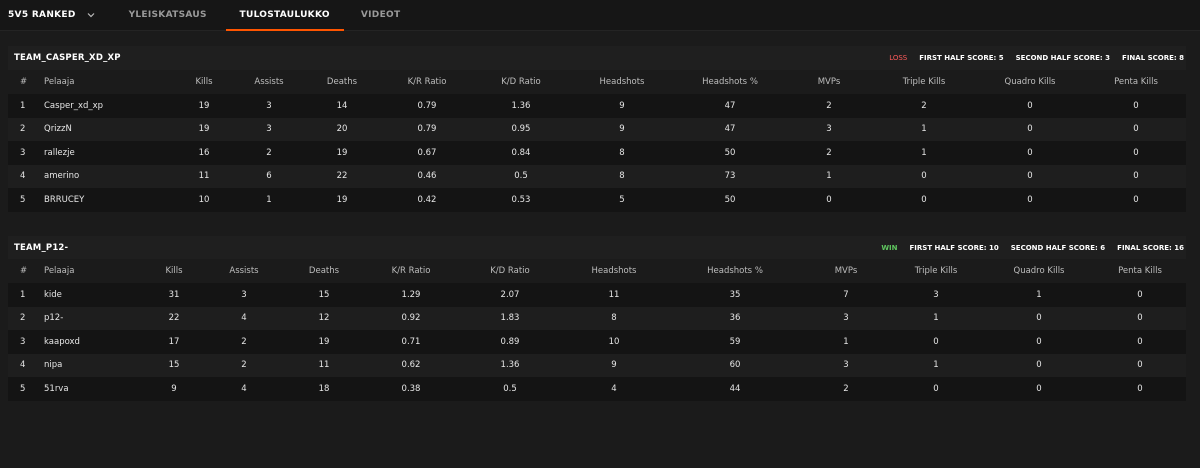 This screenshot has height=468, width=1200. I want to click on player-name: amerino, so click(109, 177).